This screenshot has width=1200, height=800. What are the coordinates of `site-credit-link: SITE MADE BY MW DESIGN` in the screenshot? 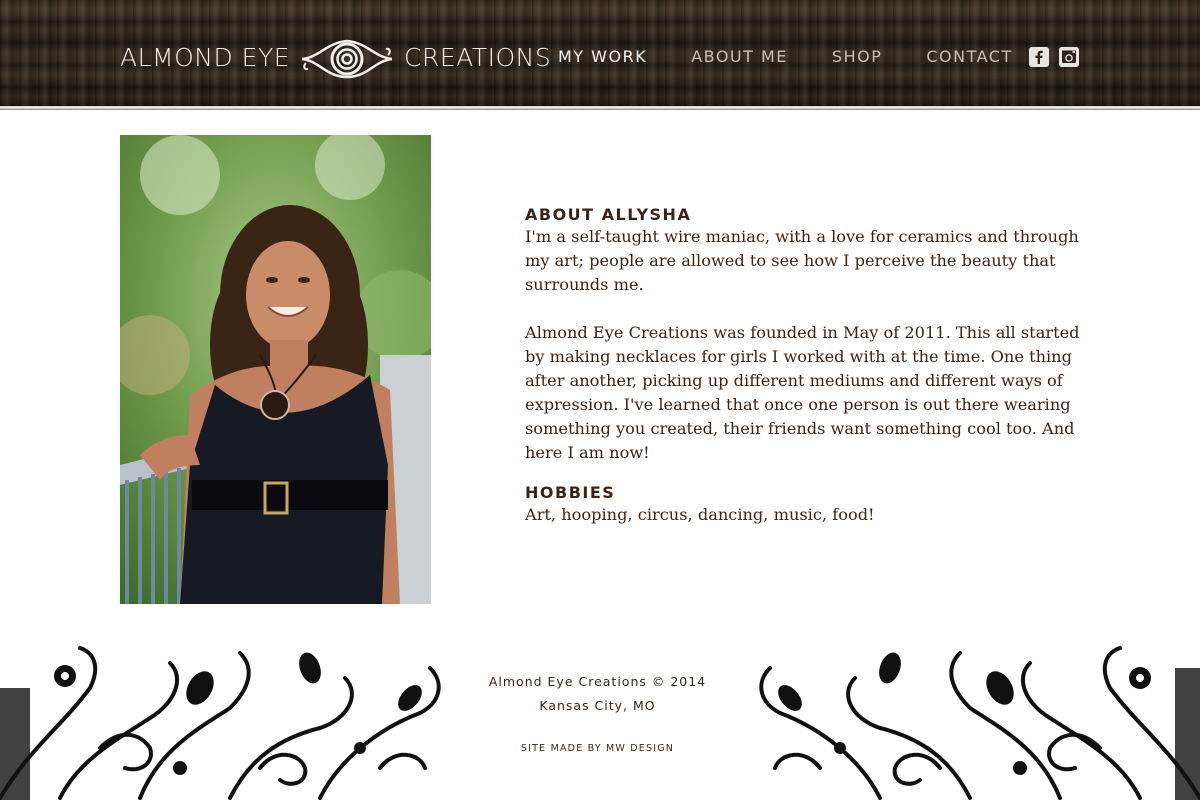 It's located at (597, 748).